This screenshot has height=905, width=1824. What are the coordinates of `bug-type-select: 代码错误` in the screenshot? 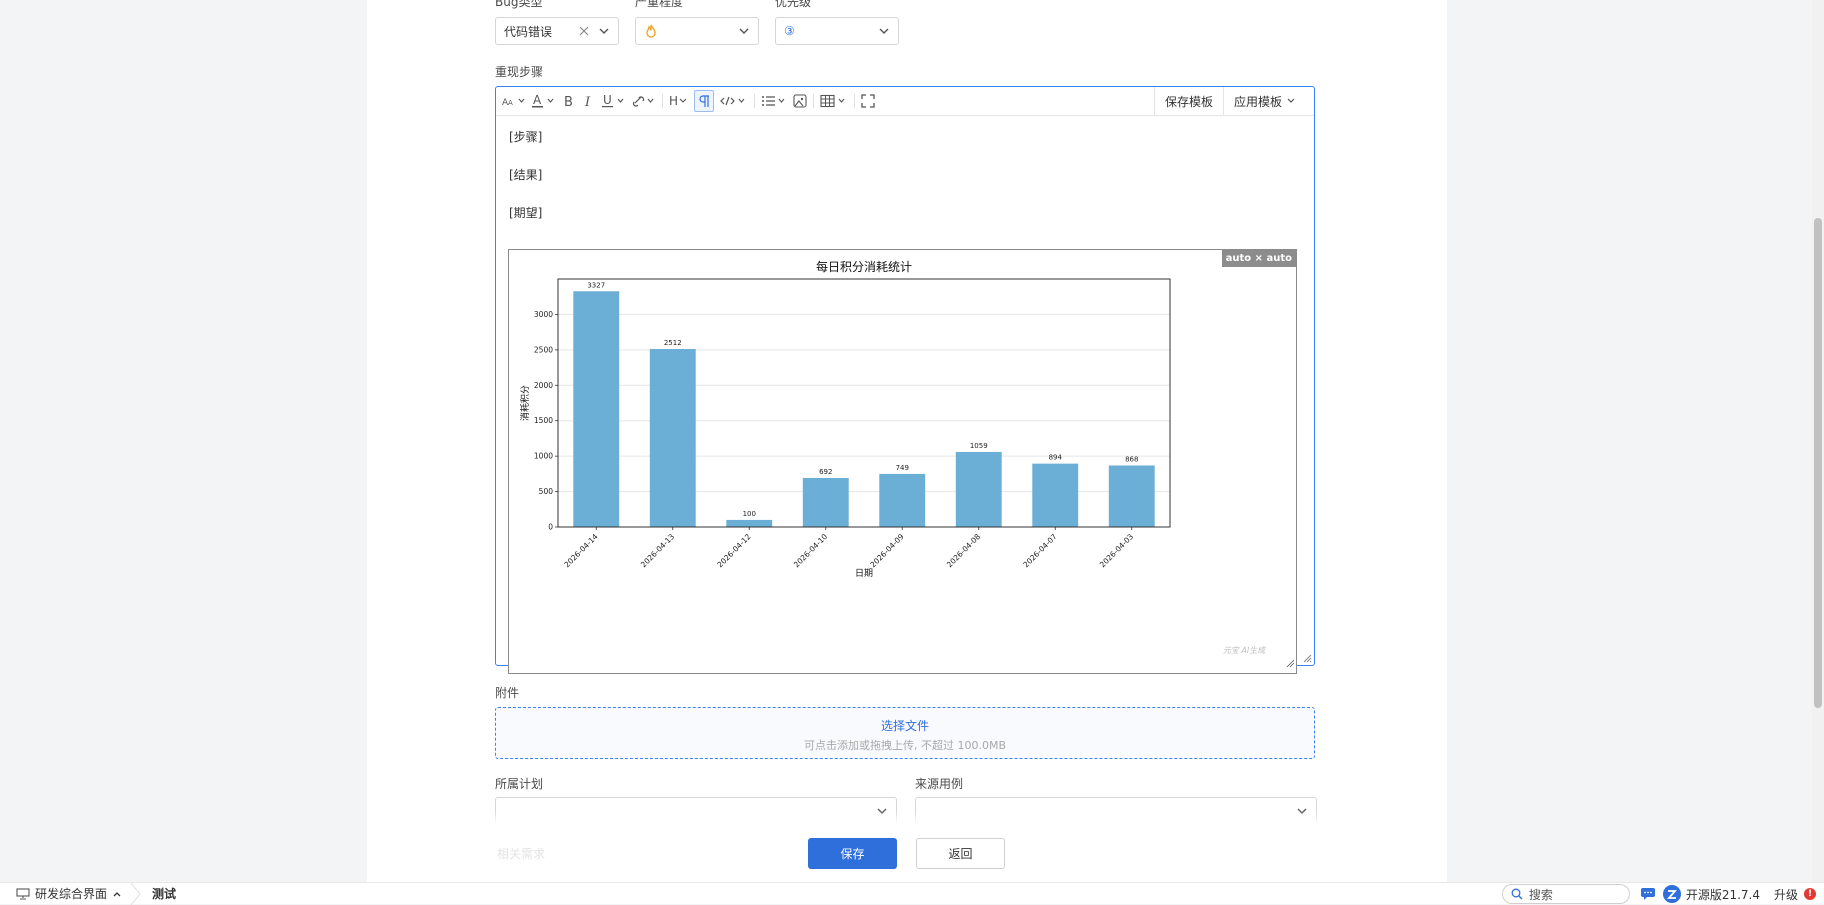 It's located at (557, 31).